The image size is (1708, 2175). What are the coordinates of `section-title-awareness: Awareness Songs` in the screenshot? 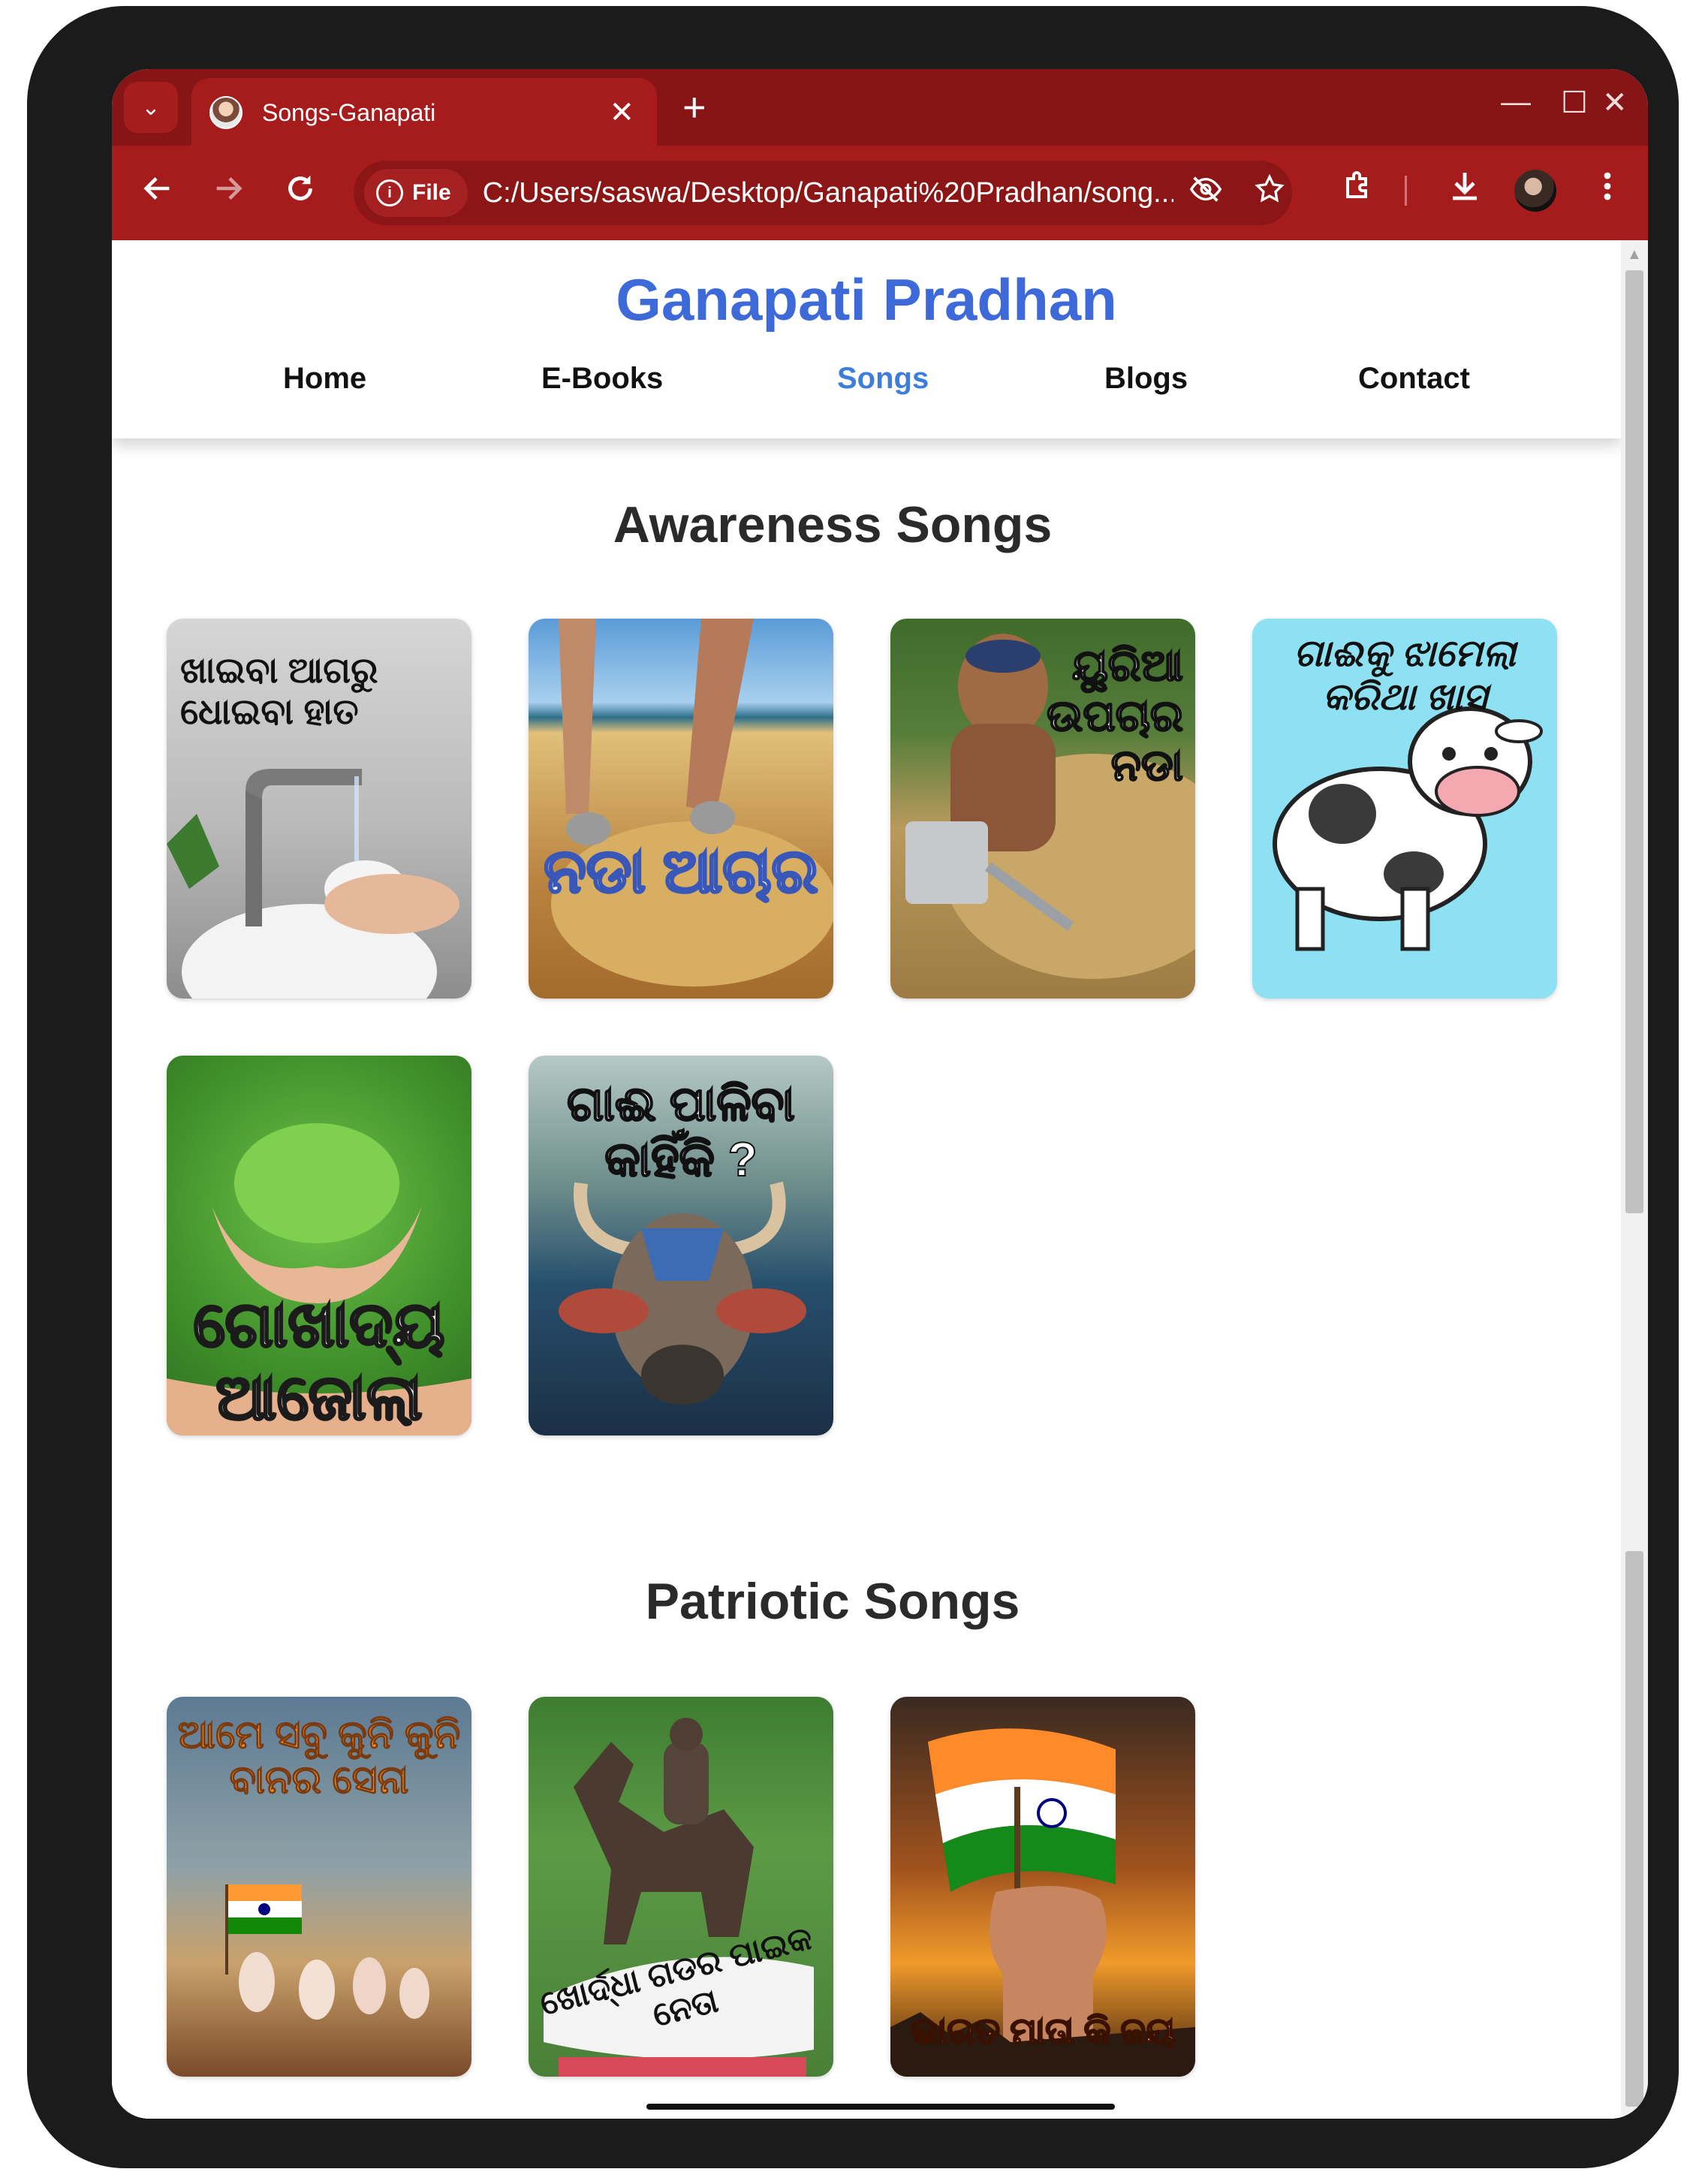 It's located at (833, 524).